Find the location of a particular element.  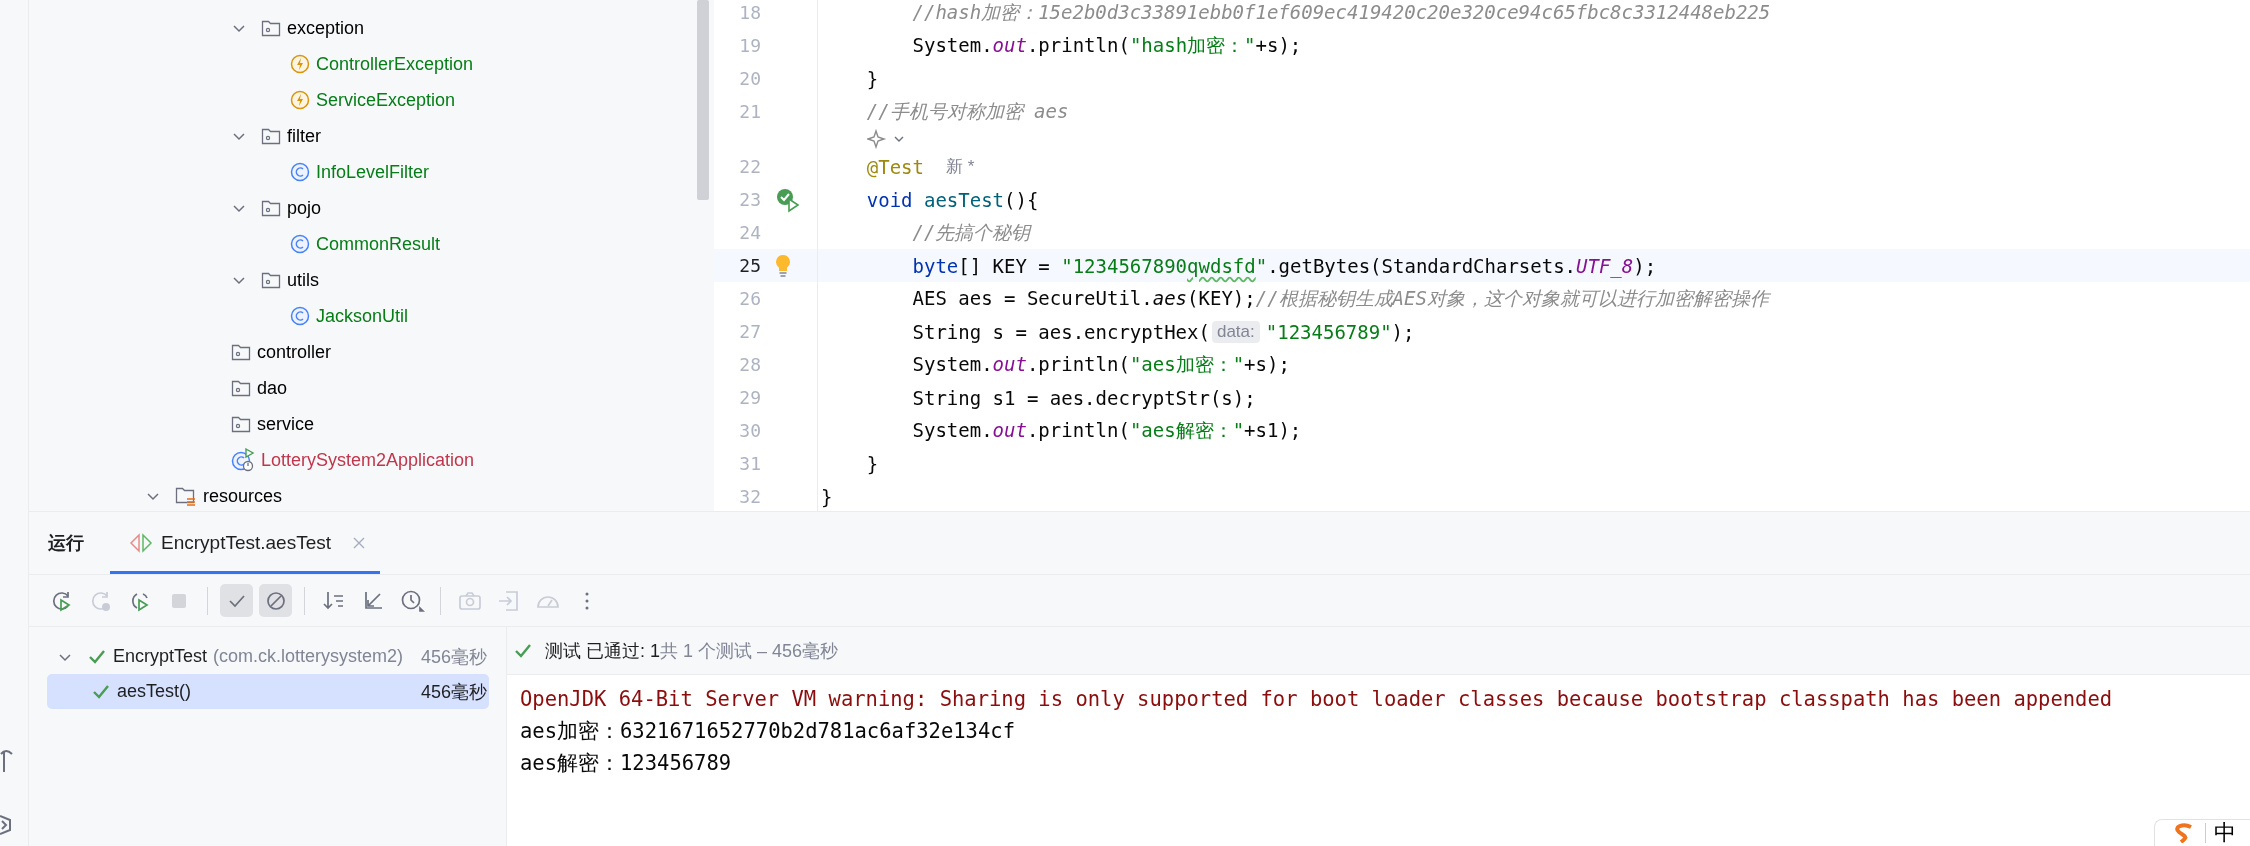

code-text: void aesTest(){ is located at coordinates (952, 199).